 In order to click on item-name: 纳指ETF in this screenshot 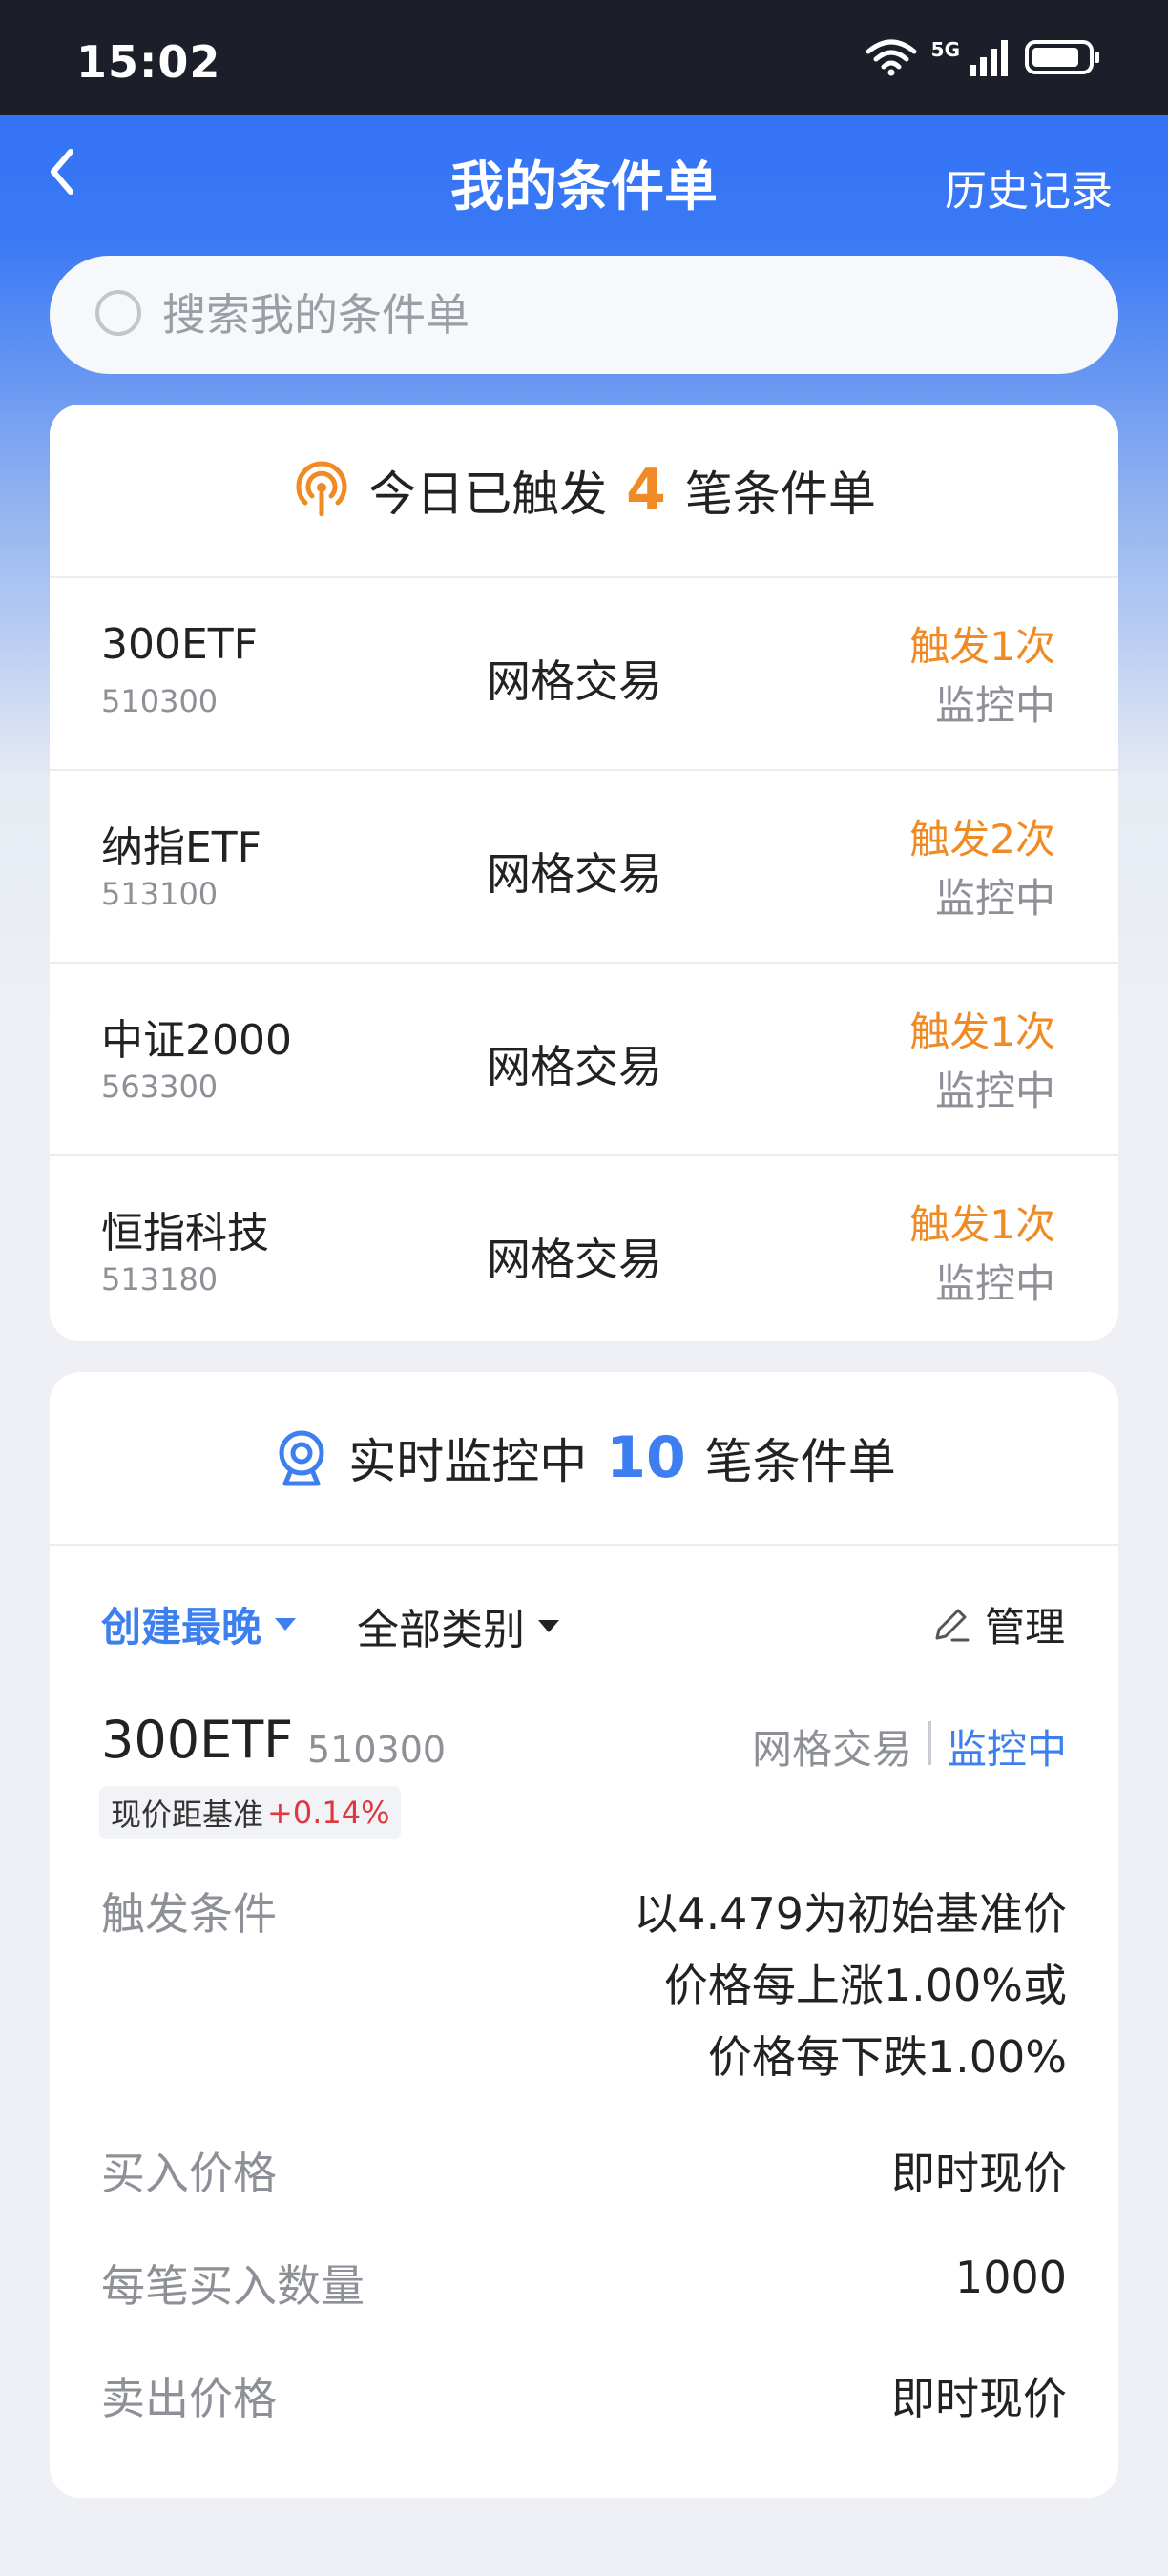, I will do `click(181, 847)`.